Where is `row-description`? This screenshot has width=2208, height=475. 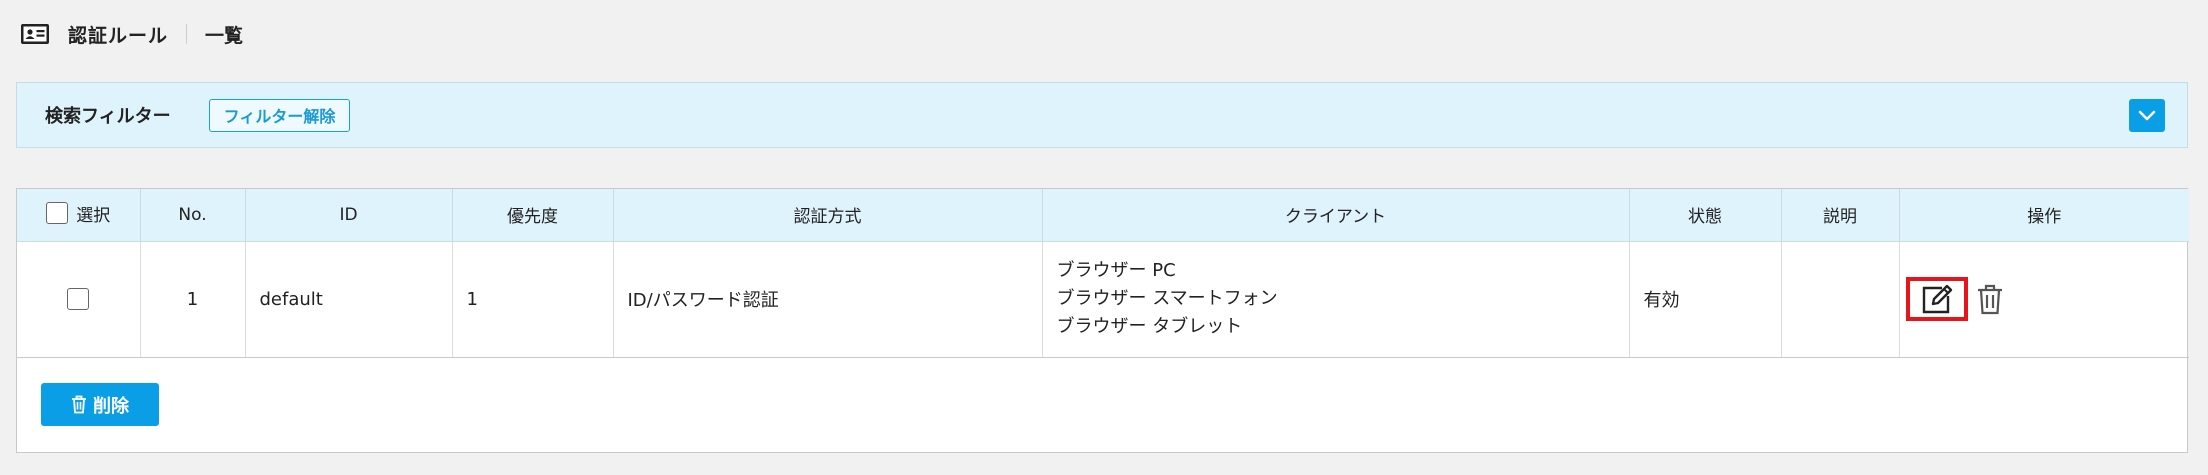
row-description is located at coordinates (1840, 299).